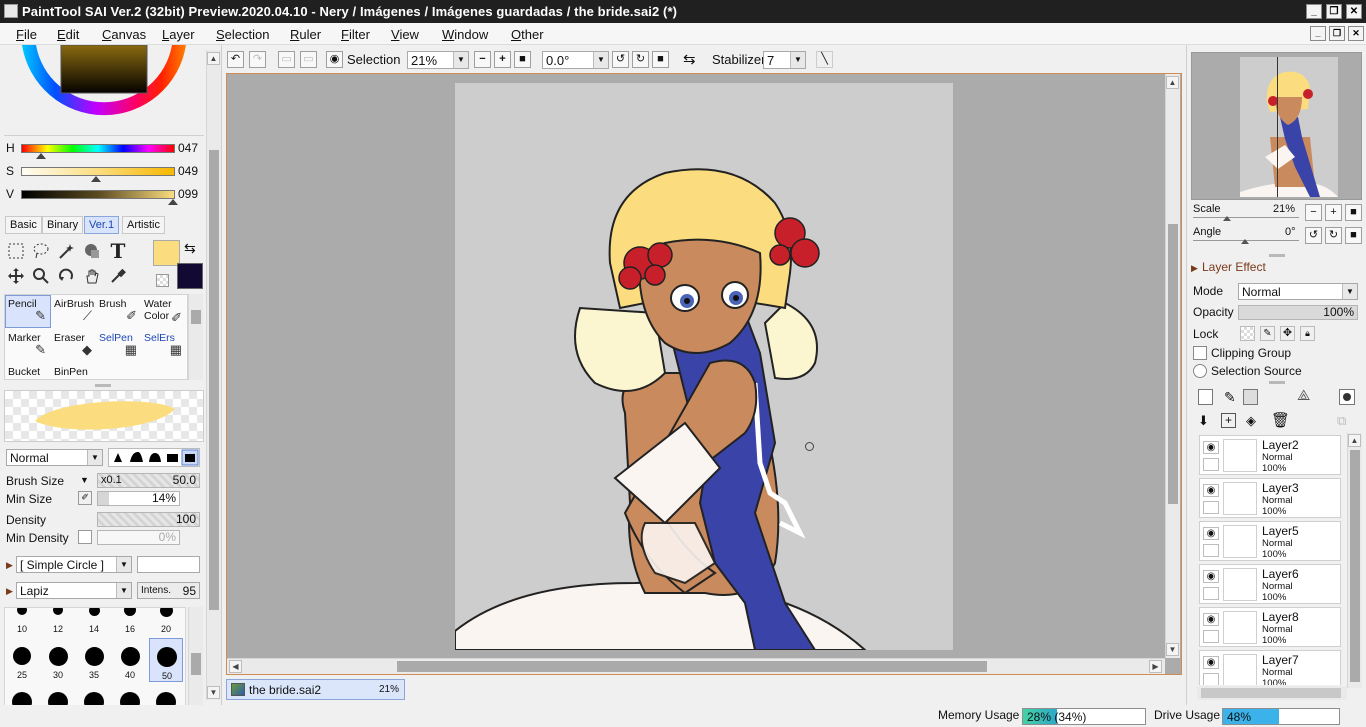 The width and height of the screenshot is (1366, 727). What do you see at coordinates (1347, 397) in the screenshot?
I see `mask-layer-icon` at bounding box center [1347, 397].